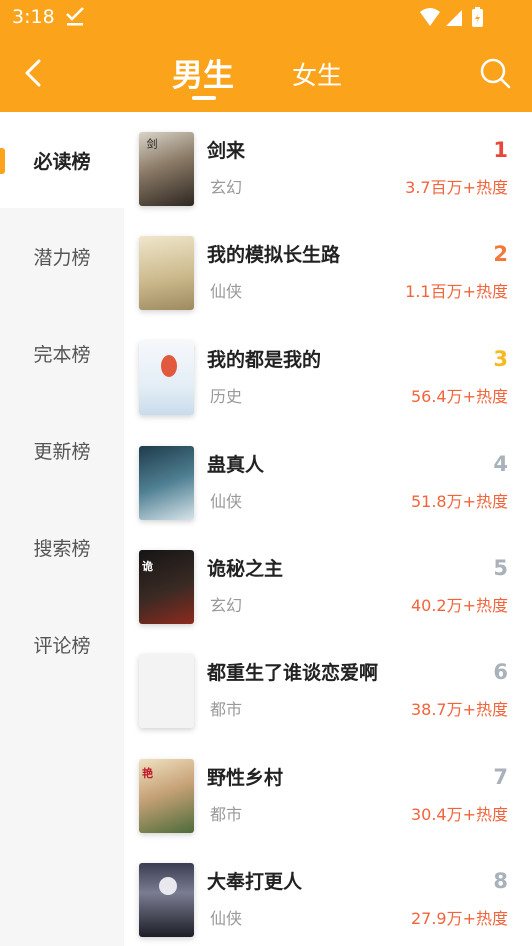 This screenshot has width=532, height=946. What do you see at coordinates (2, 161) in the screenshot?
I see `sidebar-active-indicator` at bounding box center [2, 161].